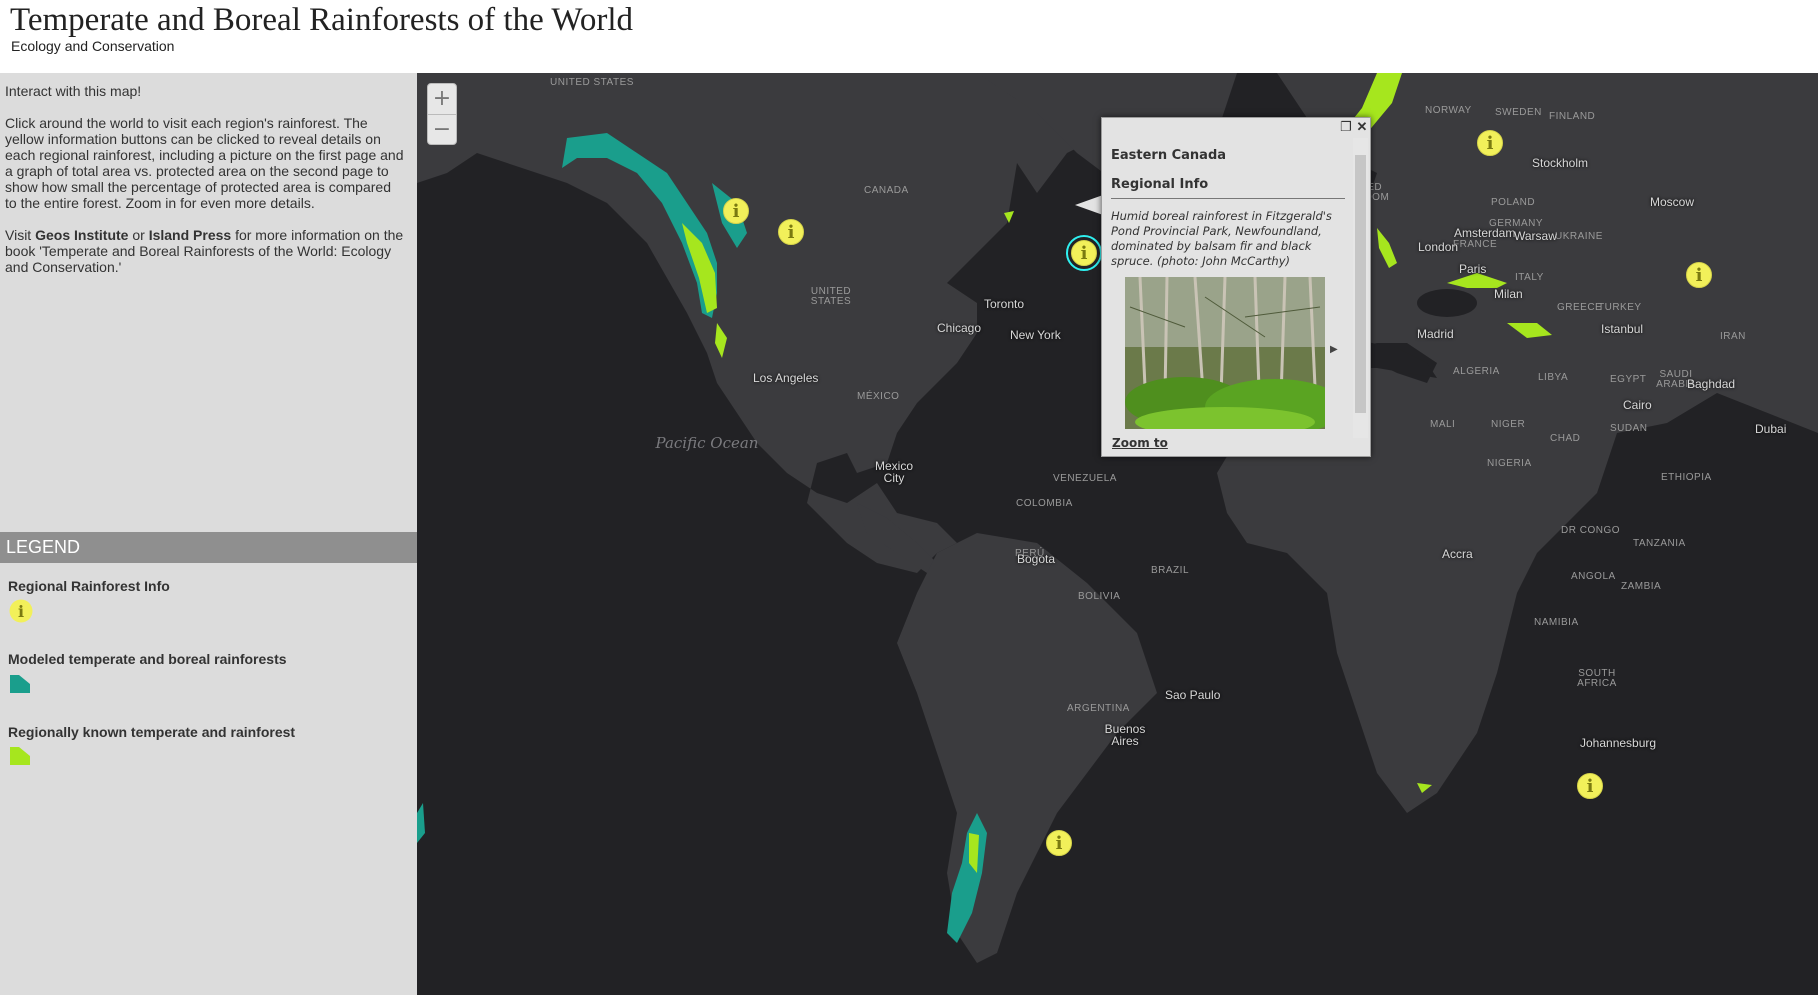  Describe the element at coordinates (1473, 269) in the screenshot. I see `city-paris: Paris` at that location.